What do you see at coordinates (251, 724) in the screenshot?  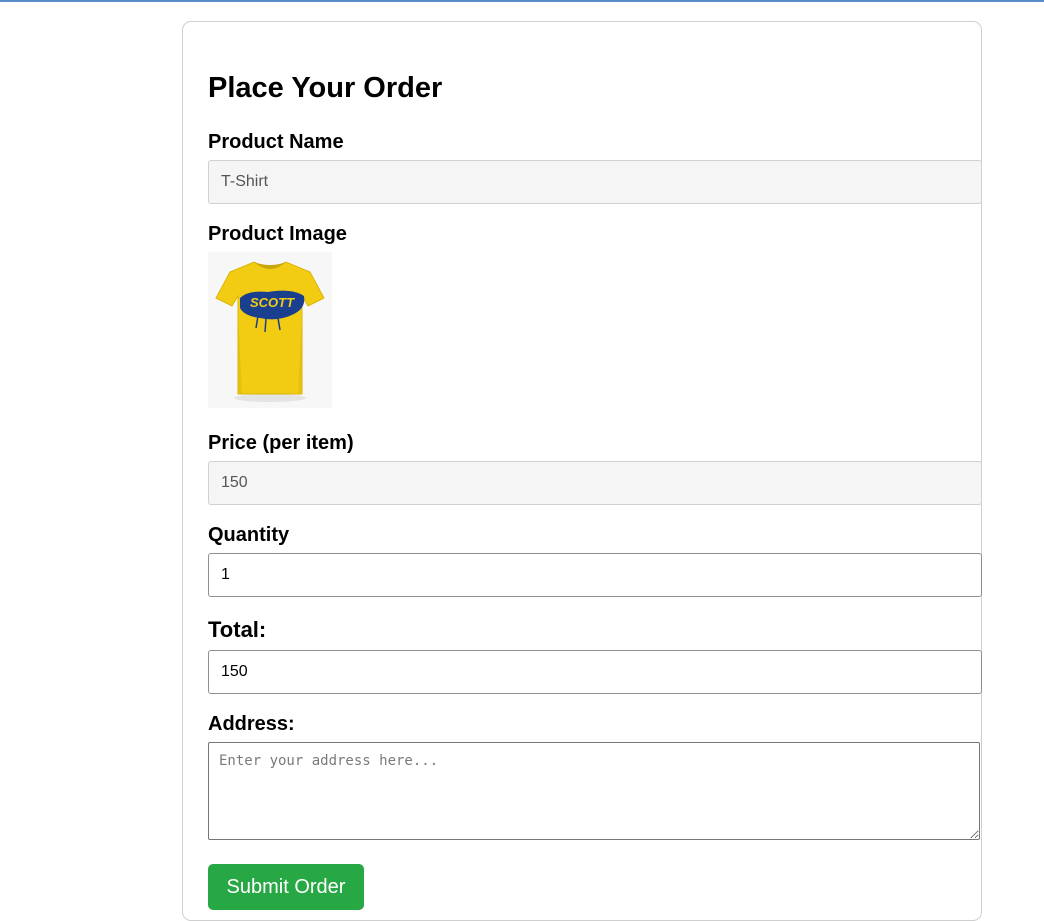 I see `address-label: Address:` at bounding box center [251, 724].